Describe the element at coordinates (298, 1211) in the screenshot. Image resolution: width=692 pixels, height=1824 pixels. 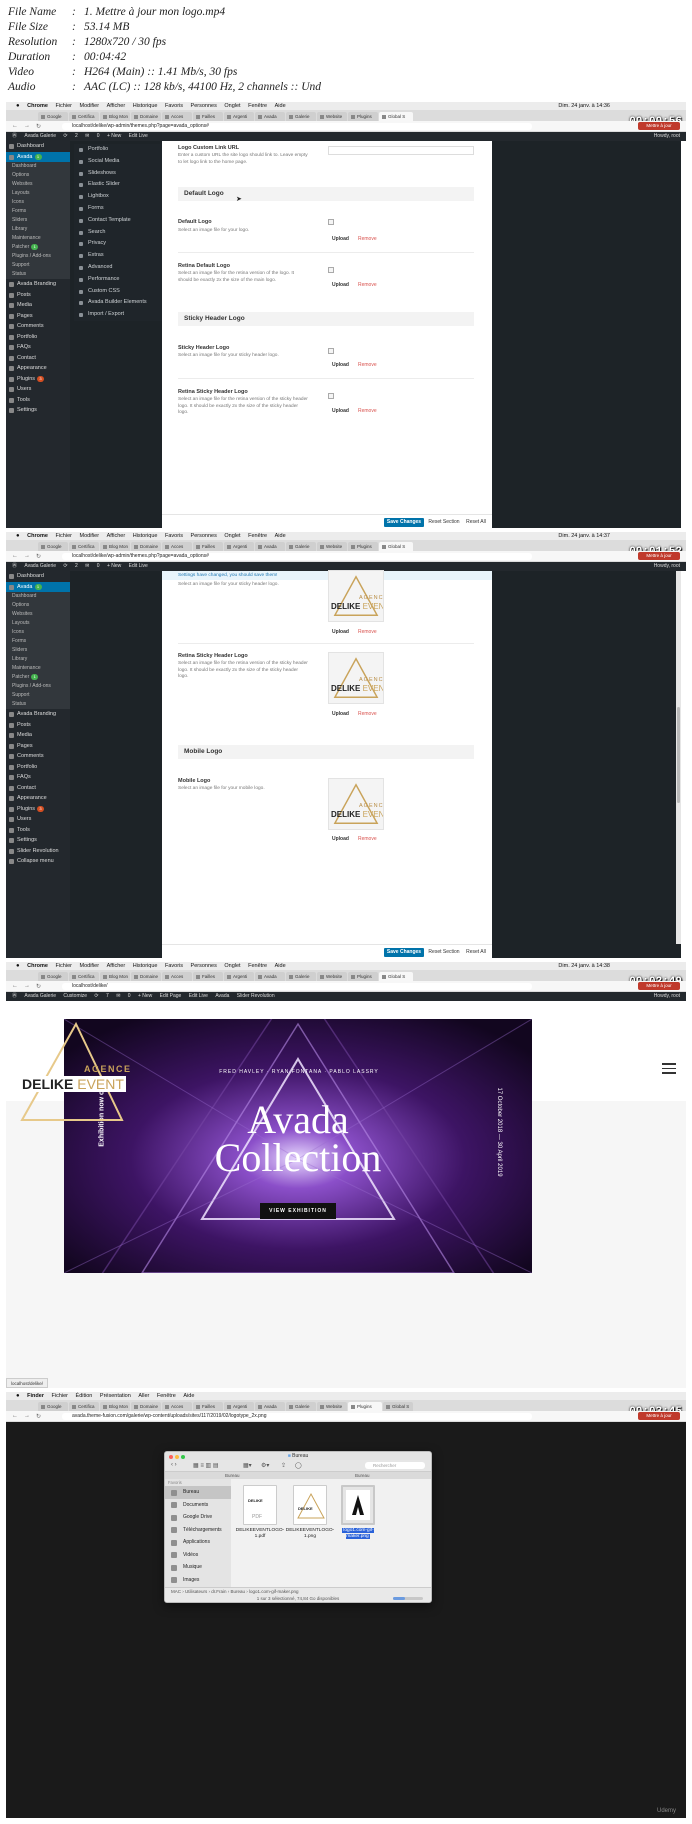
I see `view-exhibition-button: VIEW EXHIBITION` at that location.